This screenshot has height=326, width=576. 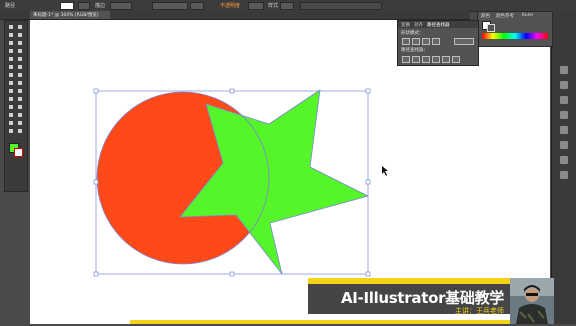 I want to click on artboard-tool-icon, so click(x=11, y=123).